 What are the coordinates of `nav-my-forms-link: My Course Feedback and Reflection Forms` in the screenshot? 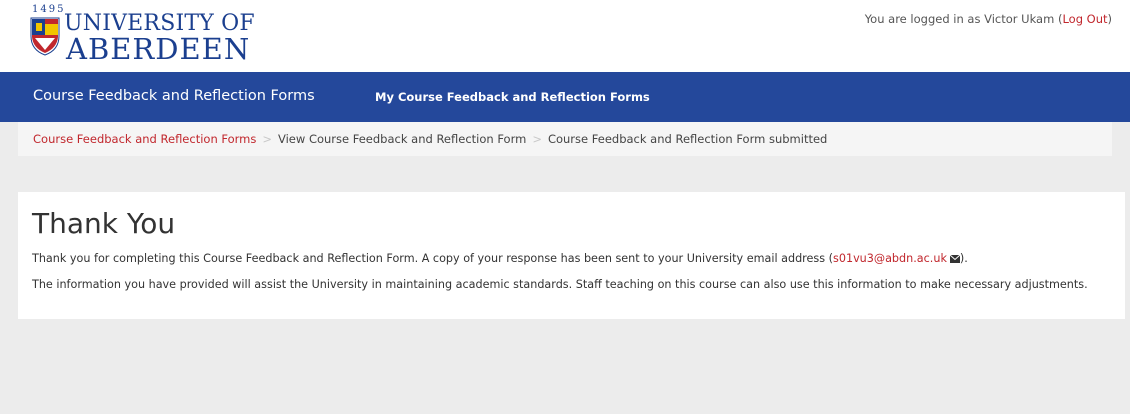 It's located at (512, 97).